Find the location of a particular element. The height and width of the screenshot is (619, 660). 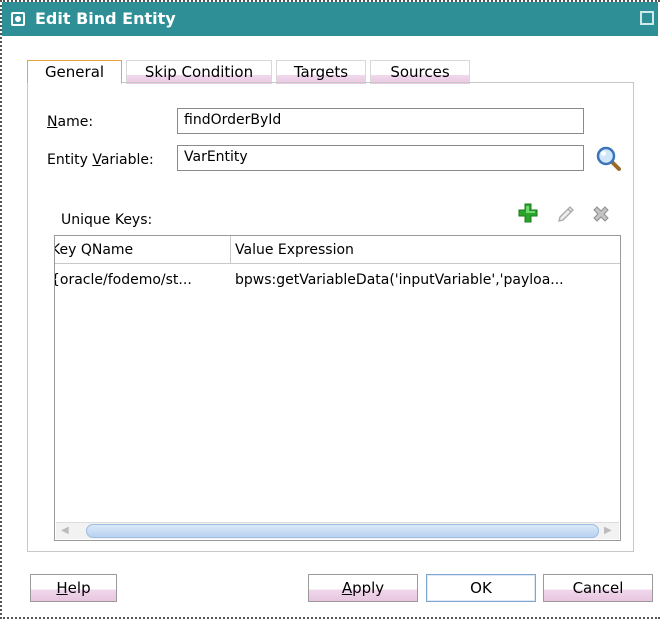

tab-targets: Targets is located at coordinates (321, 72).